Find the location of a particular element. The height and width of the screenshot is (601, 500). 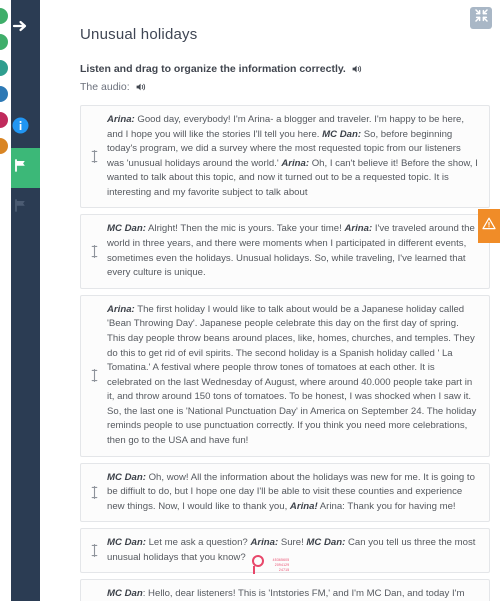

brand-logo: 45365605 2094129 24715 is located at coordinates (270, 565).